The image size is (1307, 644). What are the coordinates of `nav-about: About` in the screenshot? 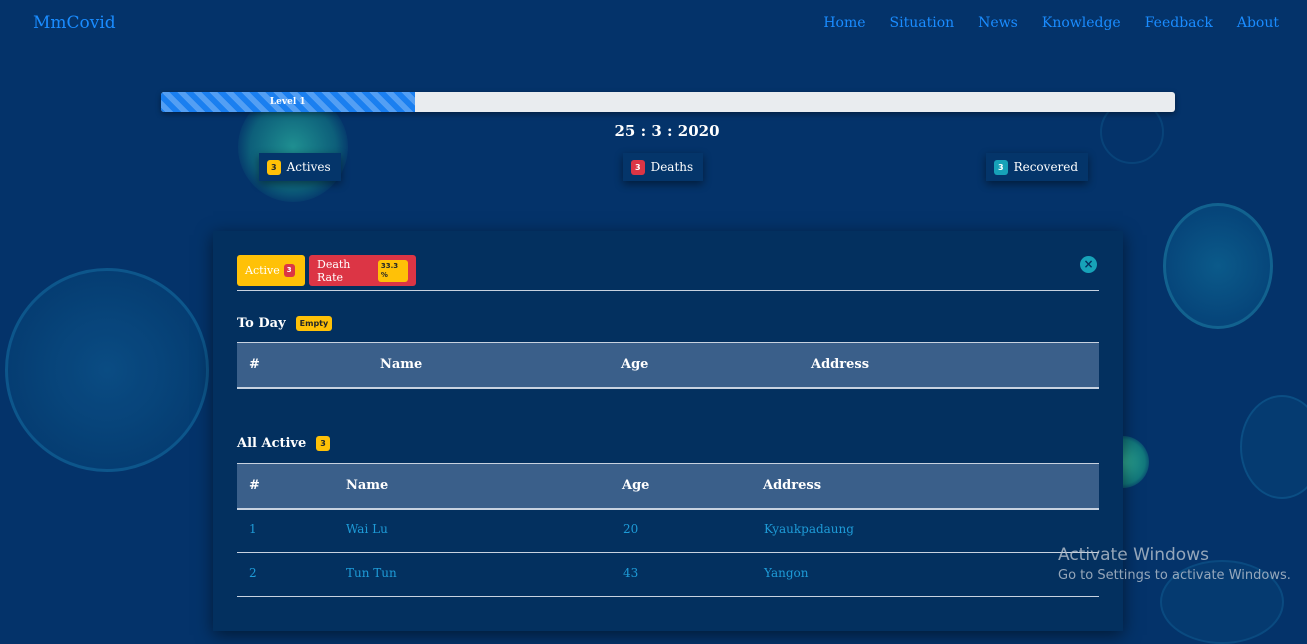 It's located at (1258, 23).